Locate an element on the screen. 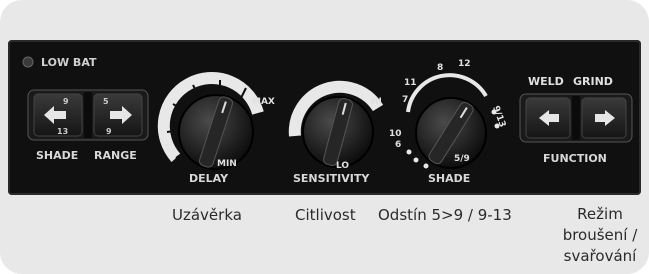 The height and width of the screenshot is (274, 649). shade-mark-8: 8 is located at coordinates (440, 68).